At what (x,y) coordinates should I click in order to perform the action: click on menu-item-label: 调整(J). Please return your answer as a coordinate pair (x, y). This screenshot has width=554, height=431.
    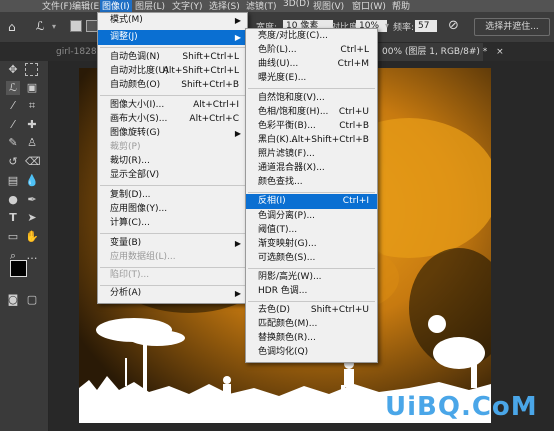
    Looking at the image, I should click on (124, 37).